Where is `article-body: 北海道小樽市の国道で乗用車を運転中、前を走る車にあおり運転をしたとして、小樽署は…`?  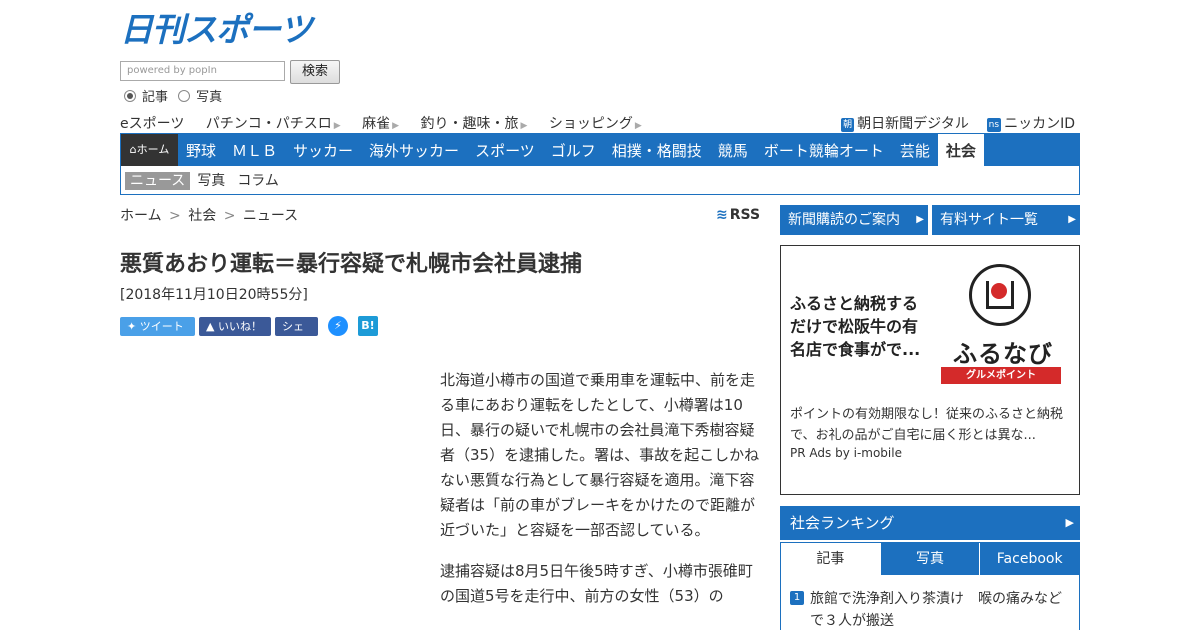
article-body: 北海道小樽市の国道で乗用車を運転中、前を走る車にあおり運転をしたとして、小樽署は… is located at coordinates (601, 496).